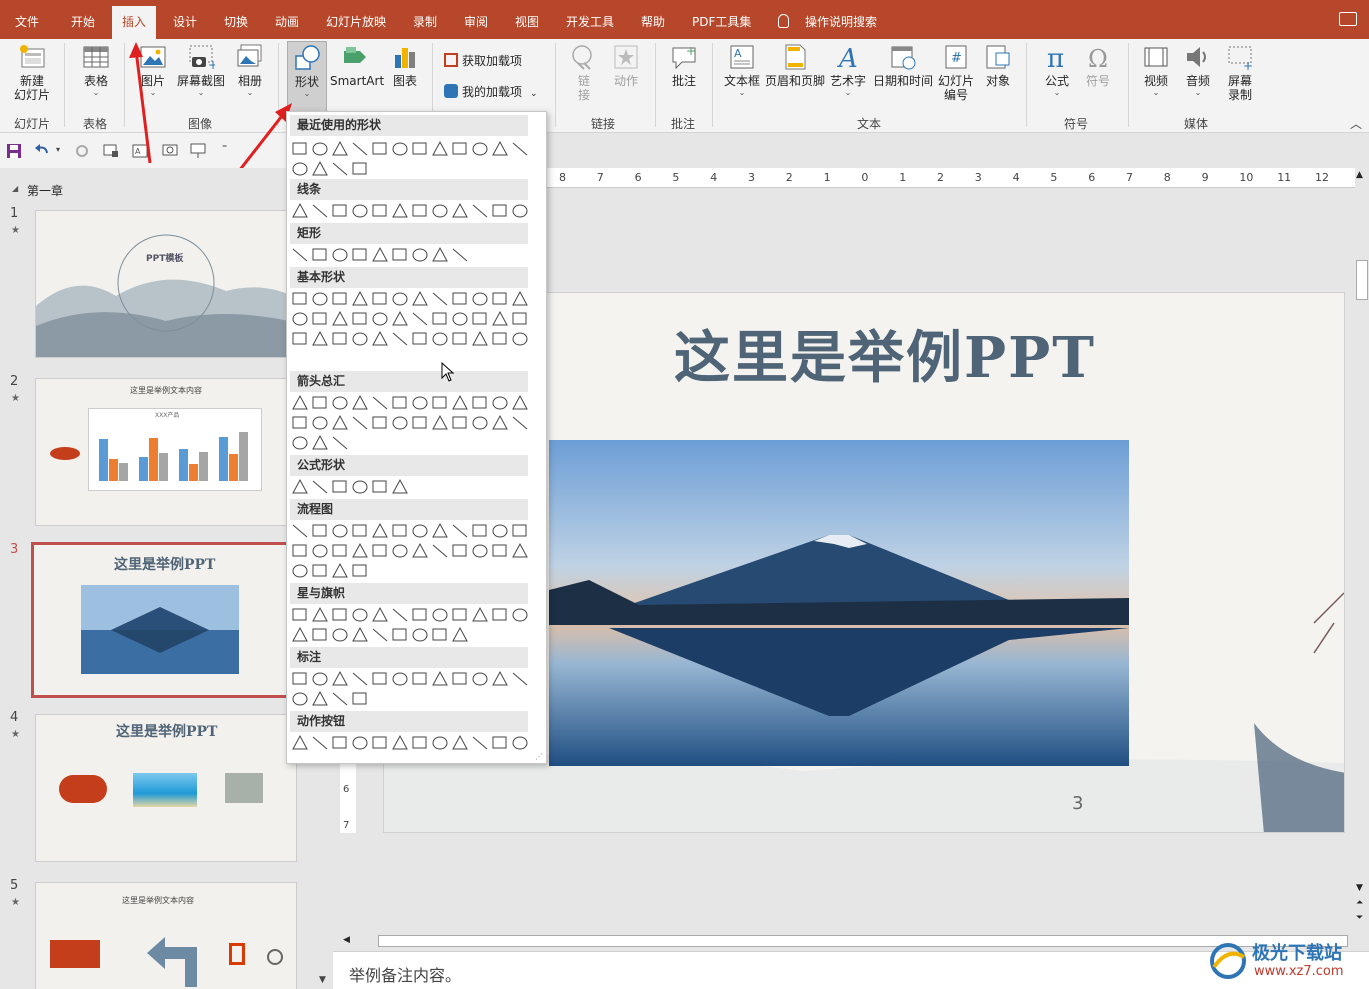  What do you see at coordinates (165, 620) in the screenshot?
I see `slide-thumbnail-3: 这里是举例PPT` at bounding box center [165, 620].